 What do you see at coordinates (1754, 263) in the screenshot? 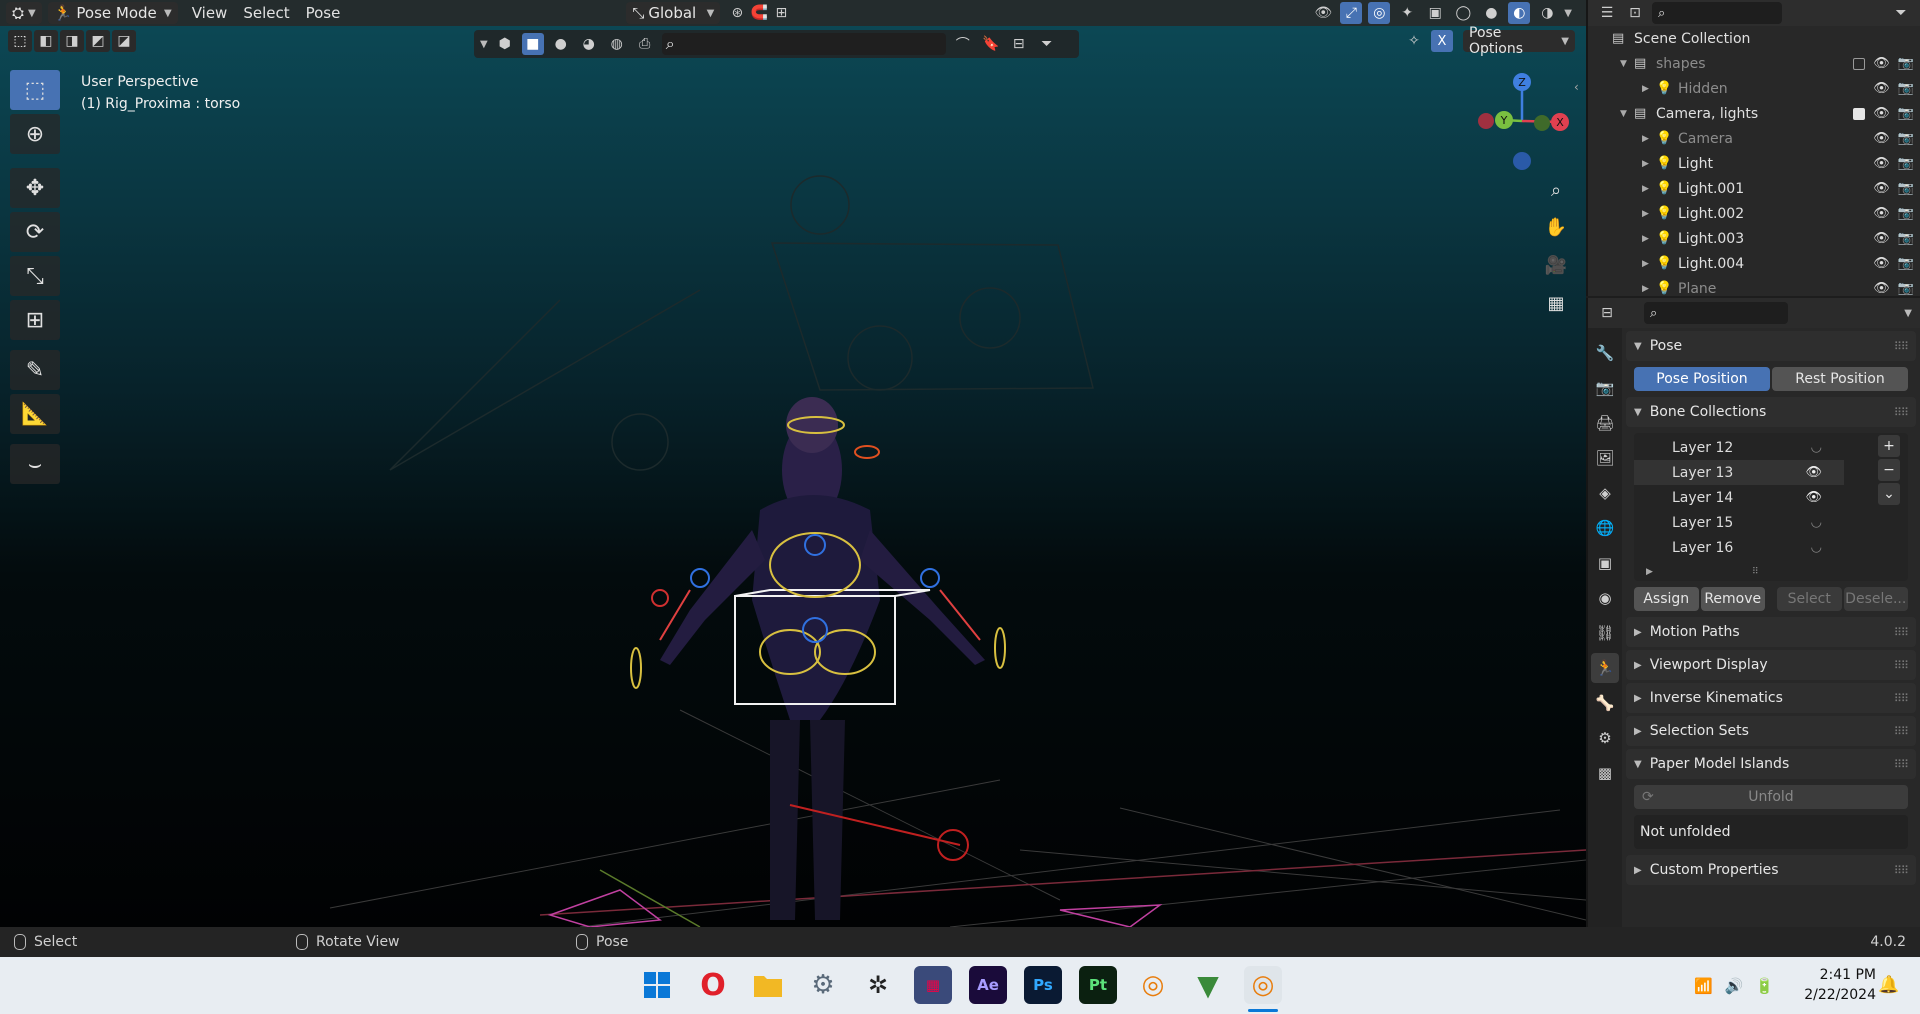
I see `outliner-row: ▶ 💡 Light.004 👁 📷` at bounding box center [1754, 263].